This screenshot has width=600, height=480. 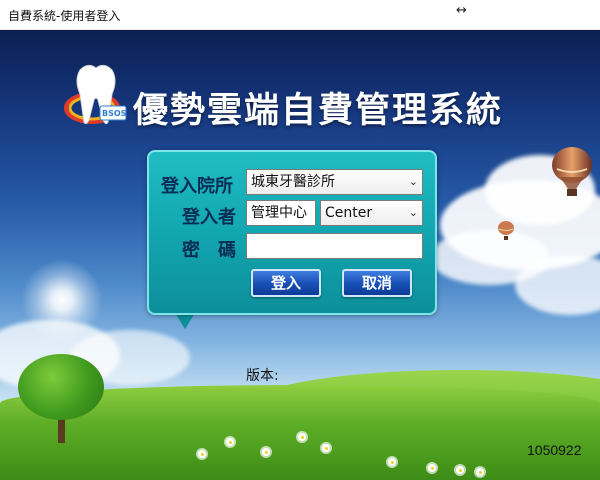 I want to click on clinic-select: 城東牙醫診所 ⌄, so click(x=334, y=182).